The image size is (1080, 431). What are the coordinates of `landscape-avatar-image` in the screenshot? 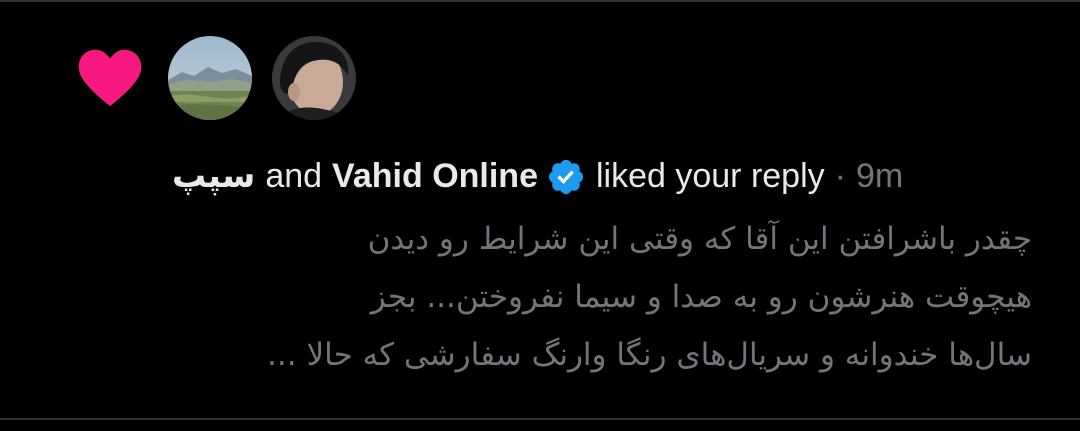 It's located at (210, 78).